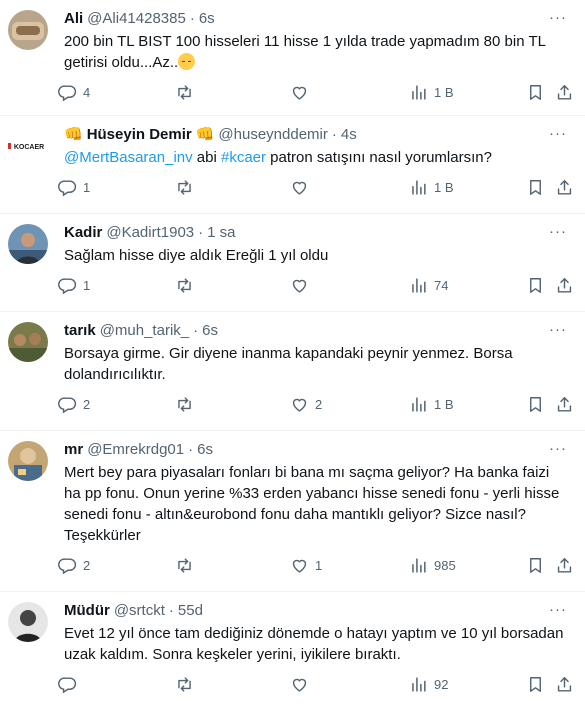 This screenshot has height=711, width=585. Describe the element at coordinates (144, 331) in the screenshot. I see `user-handle: @muh_tarik_` at that location.